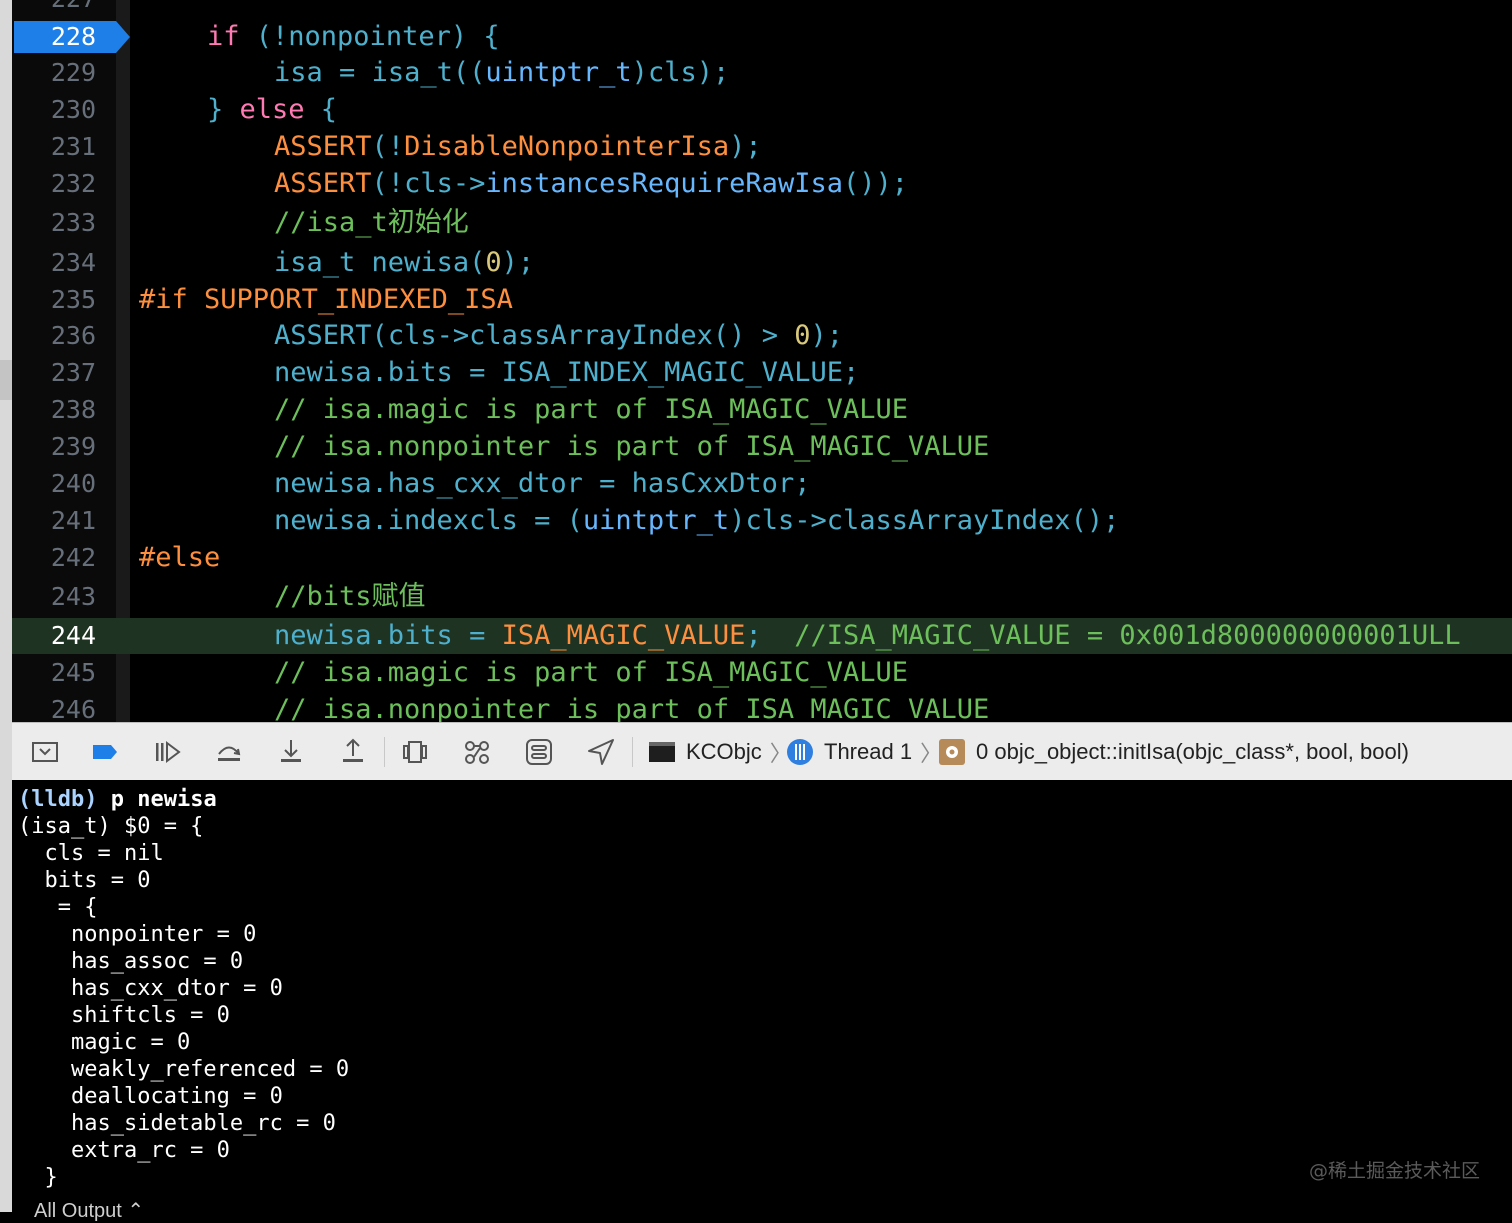 This screenshot has width=1512, height=1223. I want to click on line-number: 232, so click(73, 183).